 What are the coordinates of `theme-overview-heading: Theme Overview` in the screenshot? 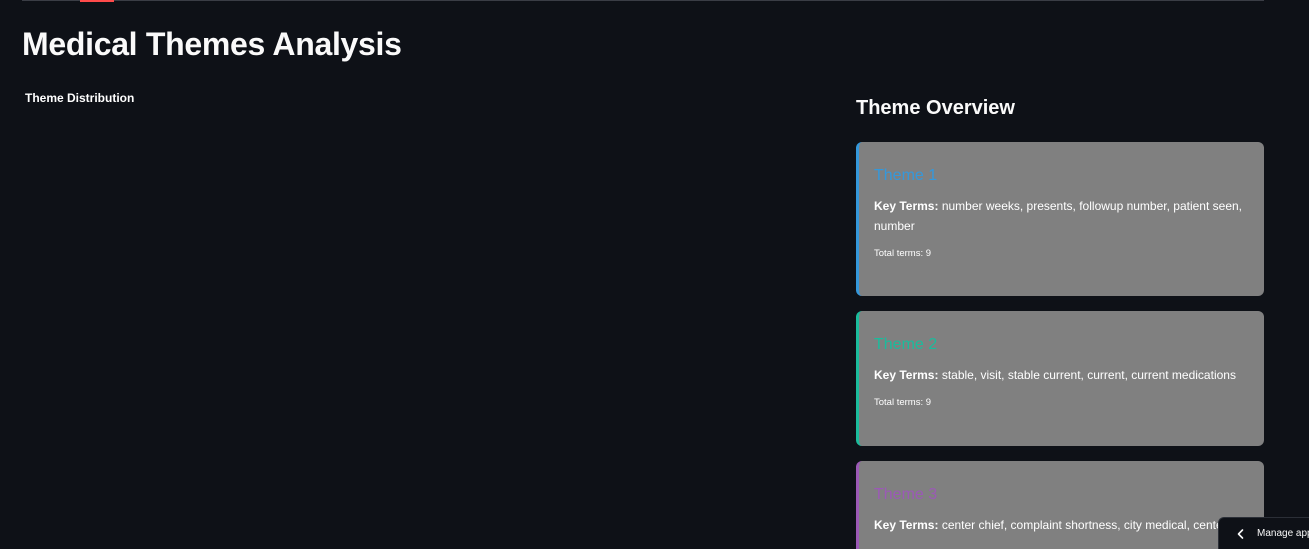 It's located at (935, 108).